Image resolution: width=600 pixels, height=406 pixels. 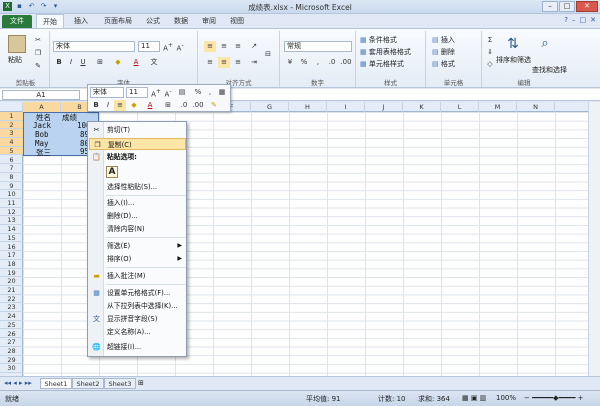 What do you see at coordinates (42, 125) in the screenshot?
I see `cell-a2: Jack` at bounding box center [42, 125].